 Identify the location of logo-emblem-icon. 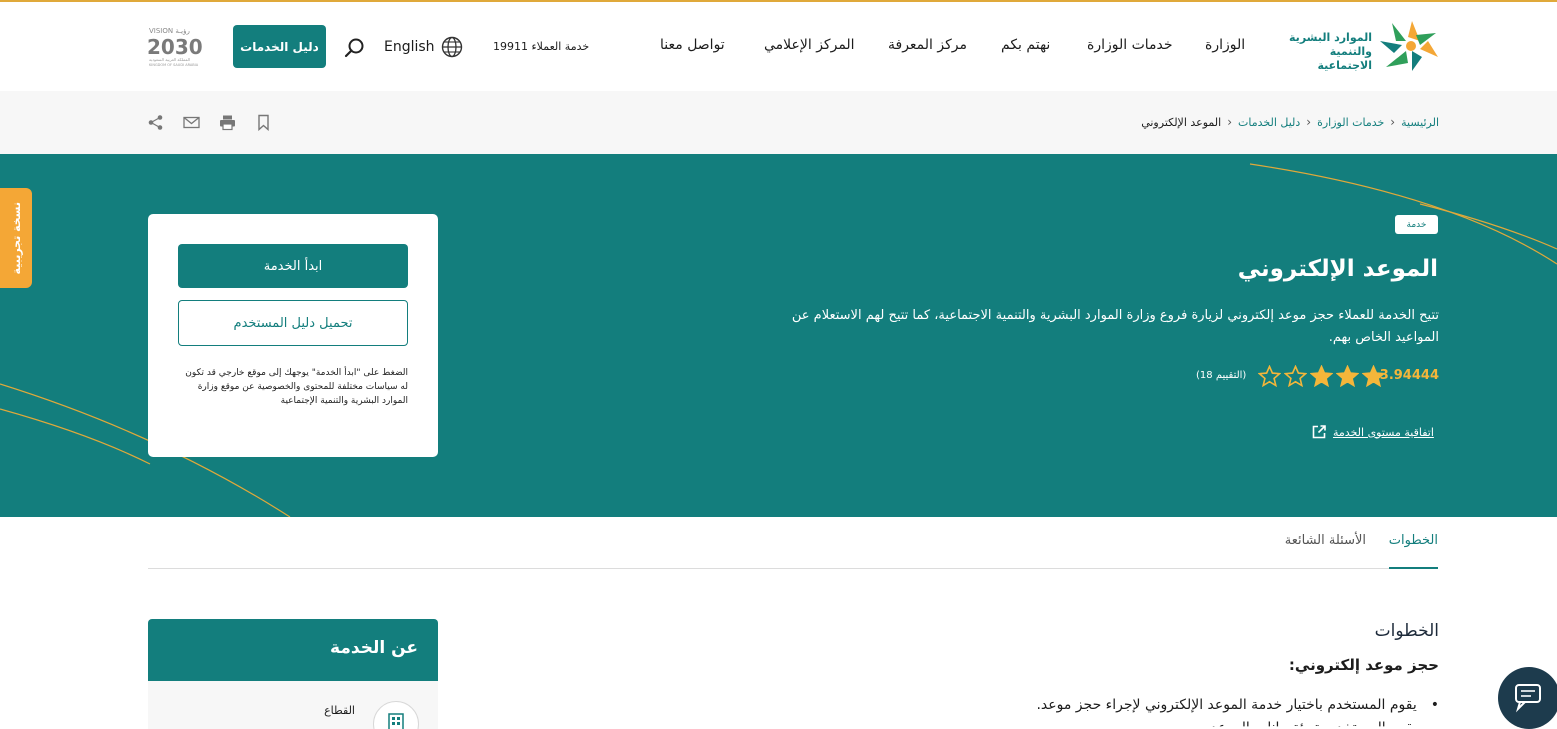
(1409, 46).